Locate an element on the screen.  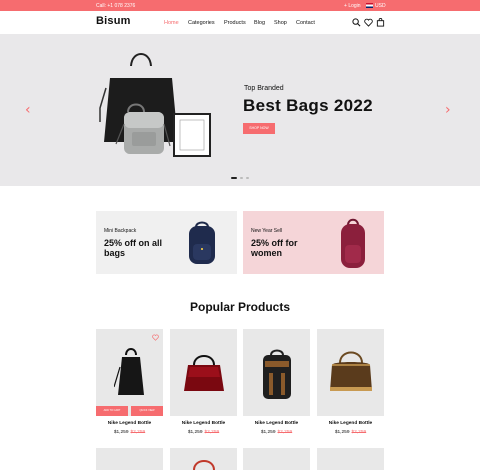
nav-products: Products is located at coordinates (235, 23).